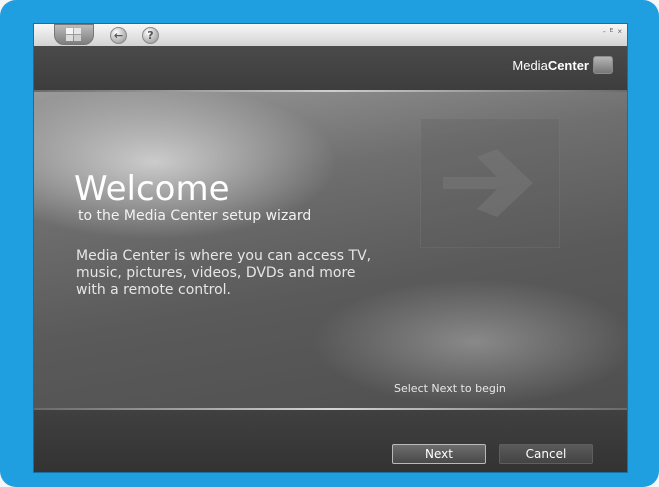 Image resolution: width=659 pixels, height=487 pixels. What do you see at coordinates (152, 189) in the screenshot?
I see `page-title: Welcome` at bounding box center [152, 189].